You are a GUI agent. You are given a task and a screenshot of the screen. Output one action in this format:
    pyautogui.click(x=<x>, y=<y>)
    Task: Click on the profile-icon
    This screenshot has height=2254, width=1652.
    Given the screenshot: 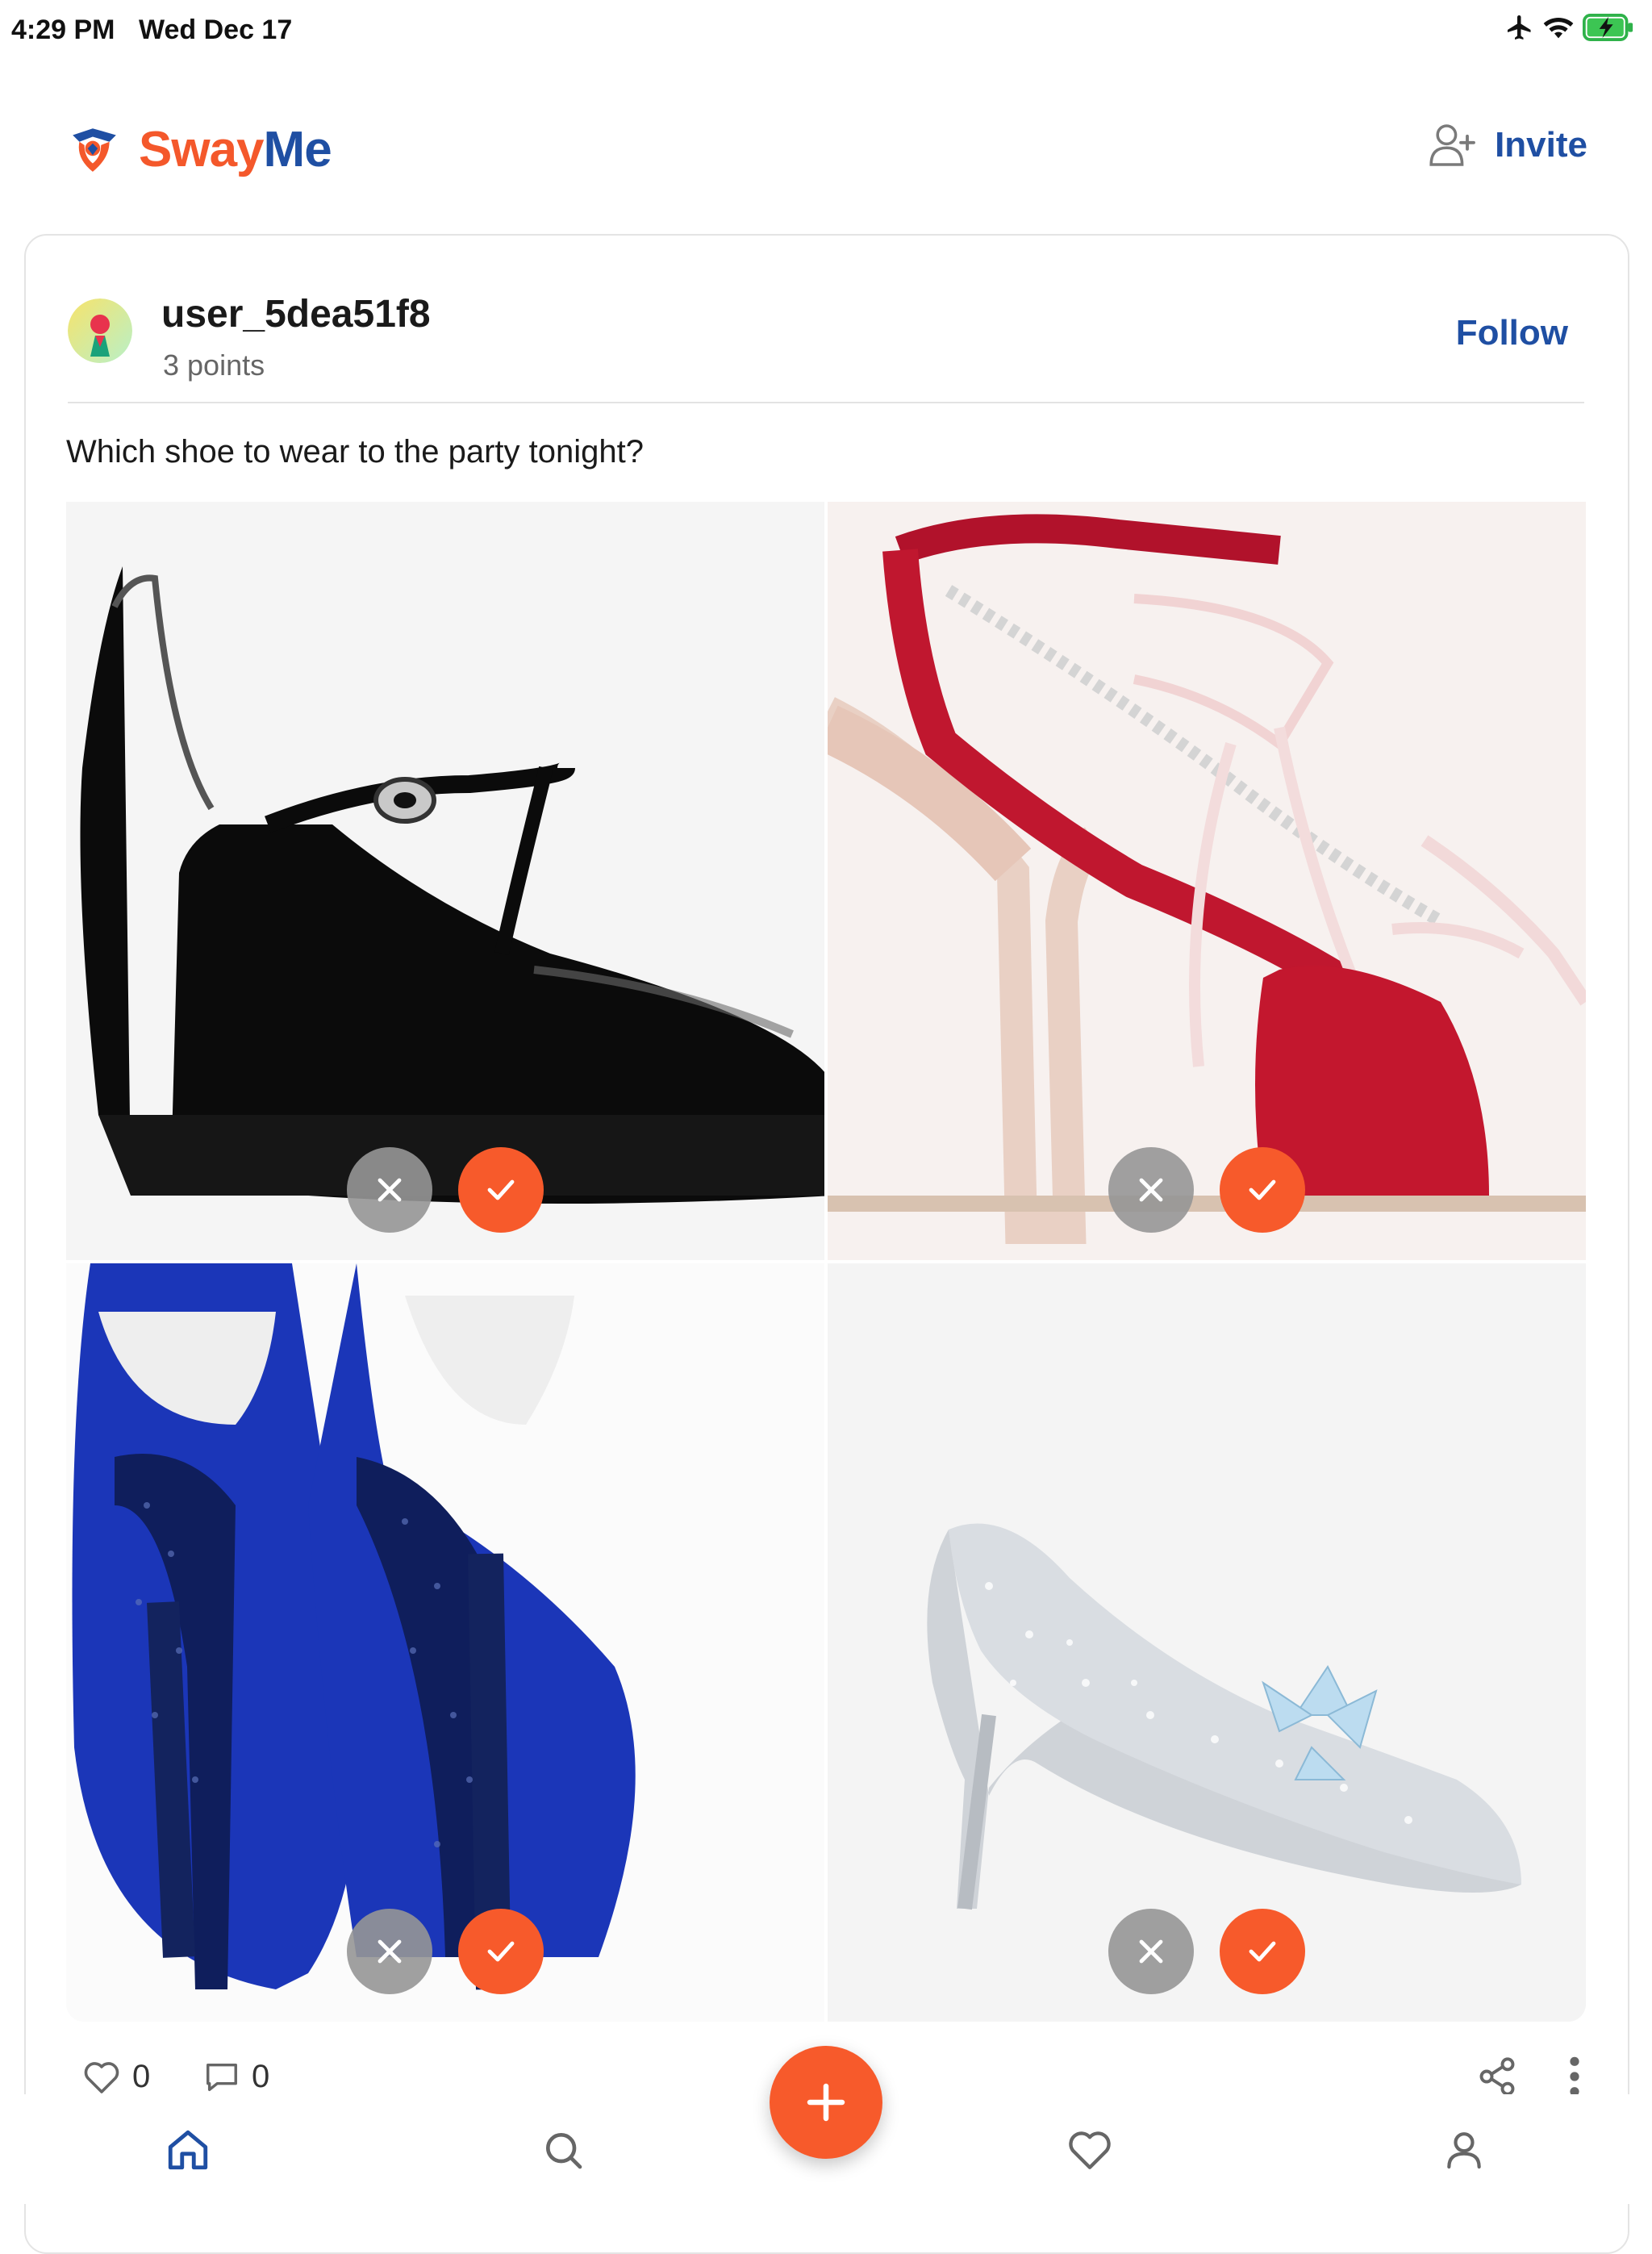 What is the action you would take?
    pyautogui.click(x=1464, y=2150)
    